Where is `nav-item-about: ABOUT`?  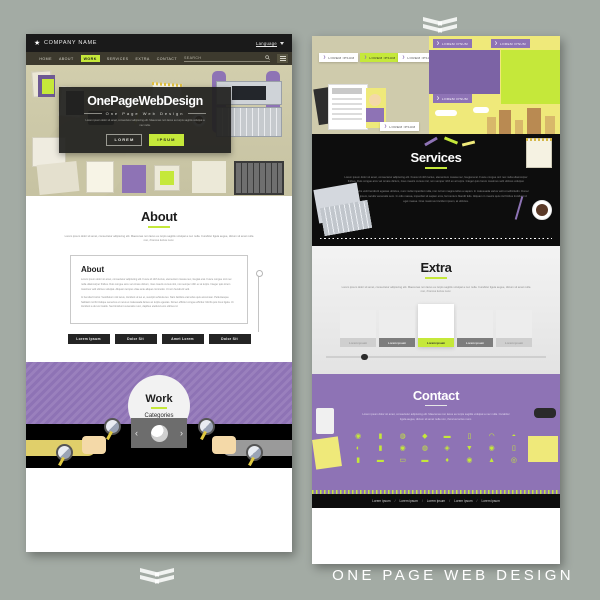
nav-item-about: ABOUT is located at coordinates (66, 59).